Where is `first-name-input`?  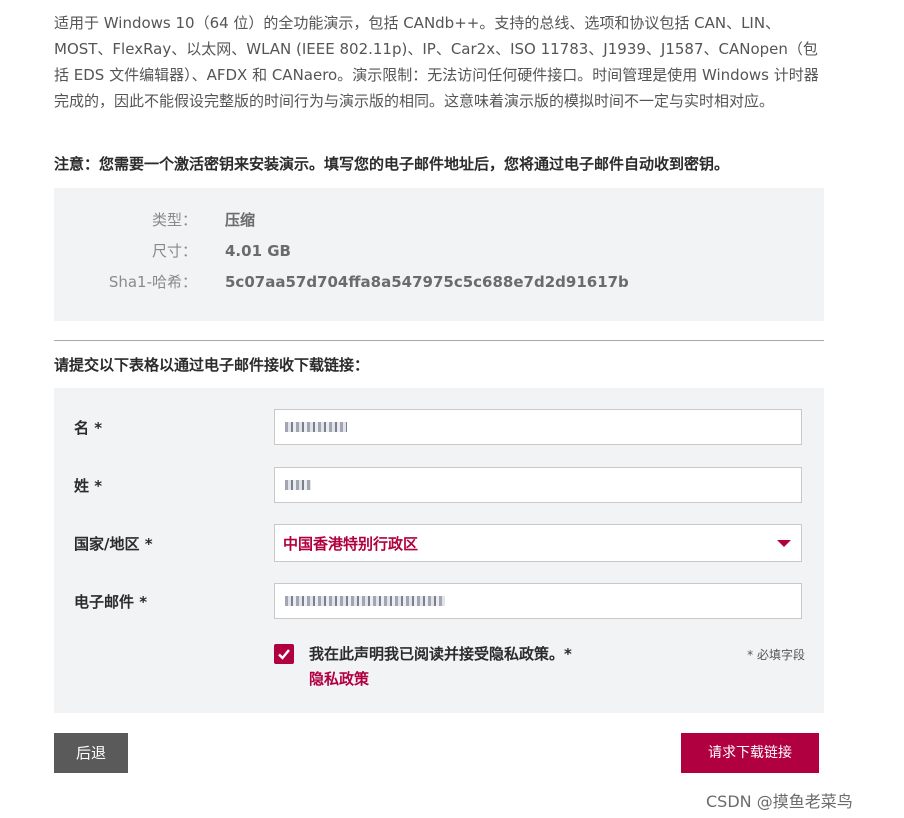 first-name-input is located at coordinates (538, 427).